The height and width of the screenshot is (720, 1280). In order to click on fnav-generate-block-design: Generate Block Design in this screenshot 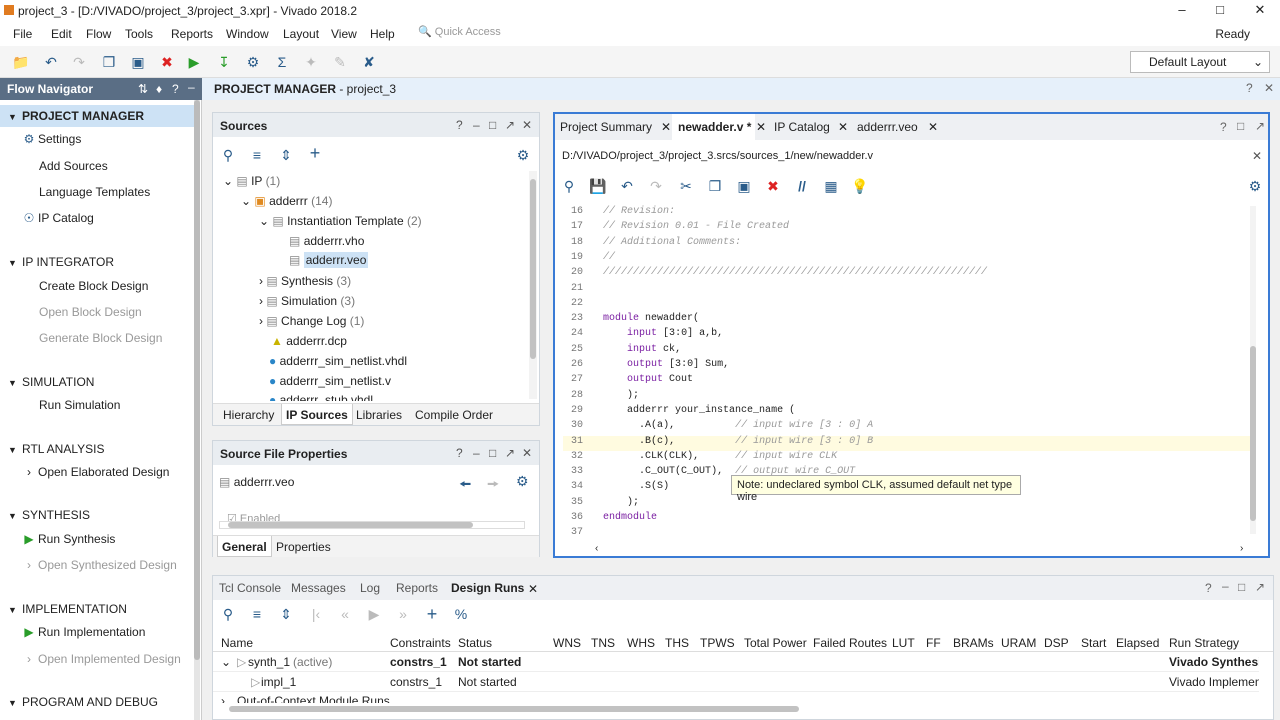, I will do `click(100, 338)`.